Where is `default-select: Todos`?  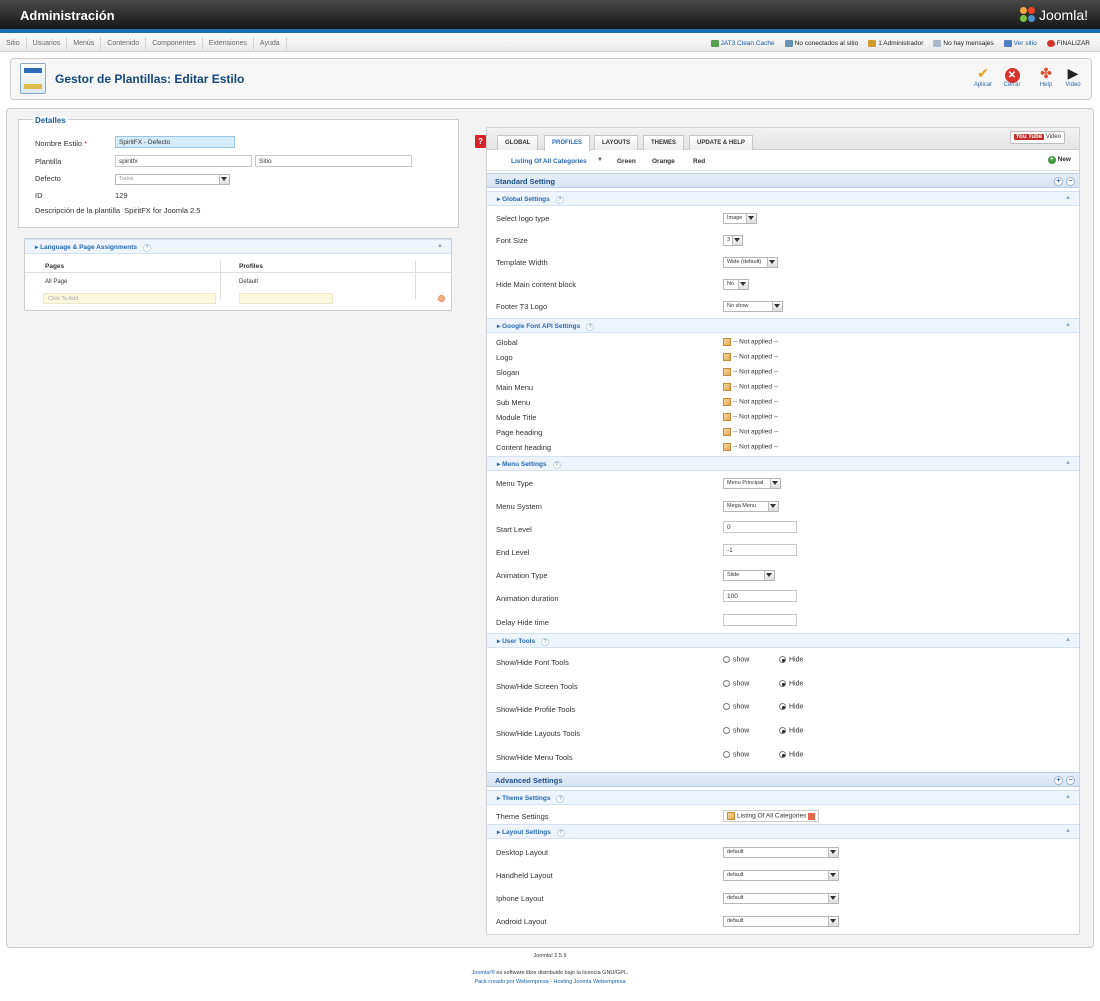
default-select: Todos is located at coordinates (172, 179).